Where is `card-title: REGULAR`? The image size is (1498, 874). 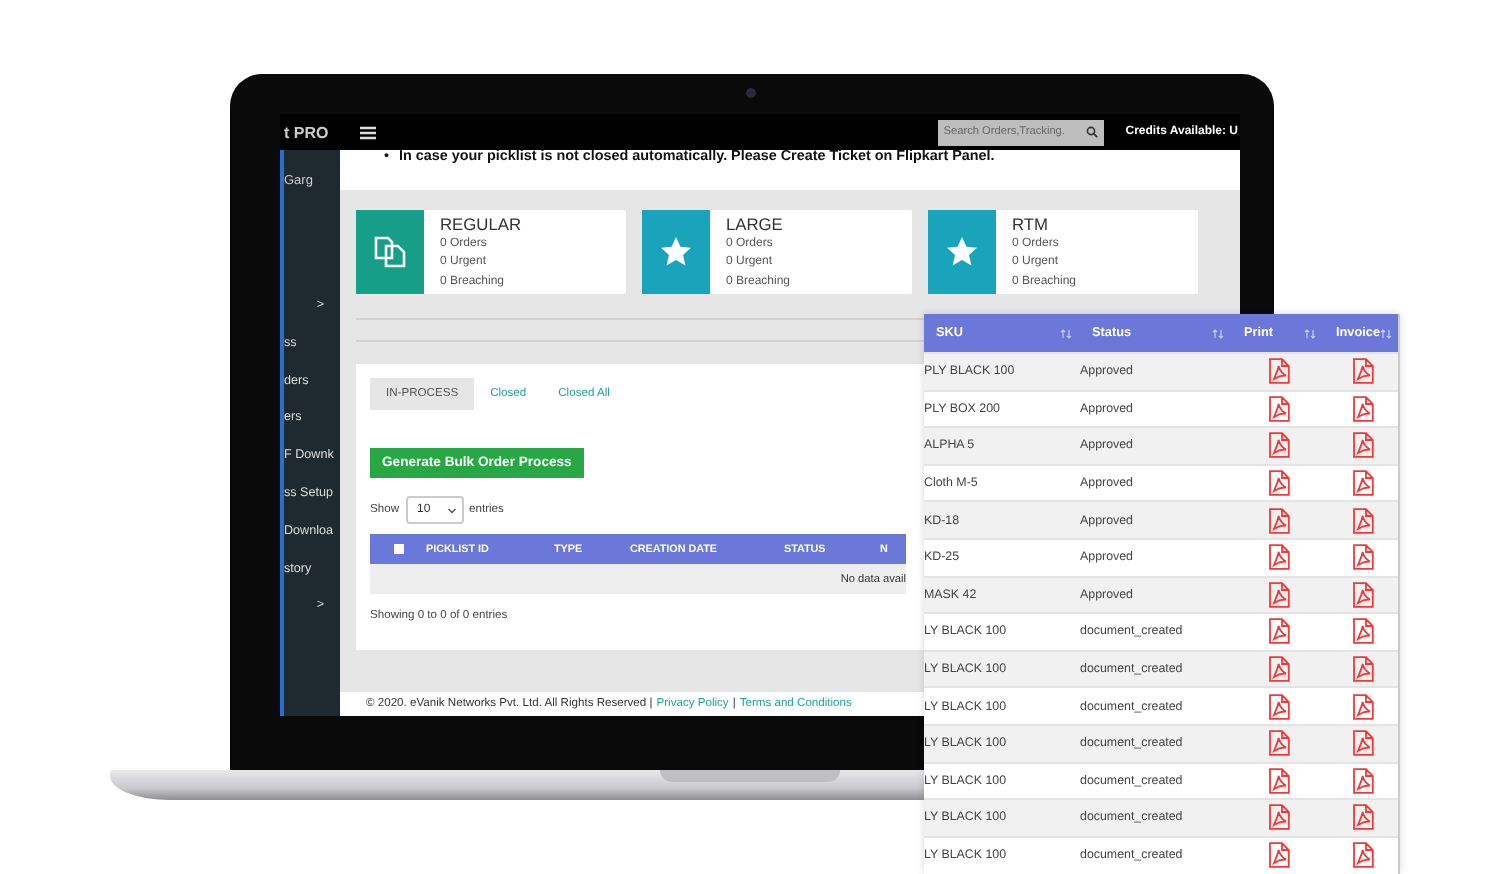
card-title: REGULAR is located at coordinates (480, 224).